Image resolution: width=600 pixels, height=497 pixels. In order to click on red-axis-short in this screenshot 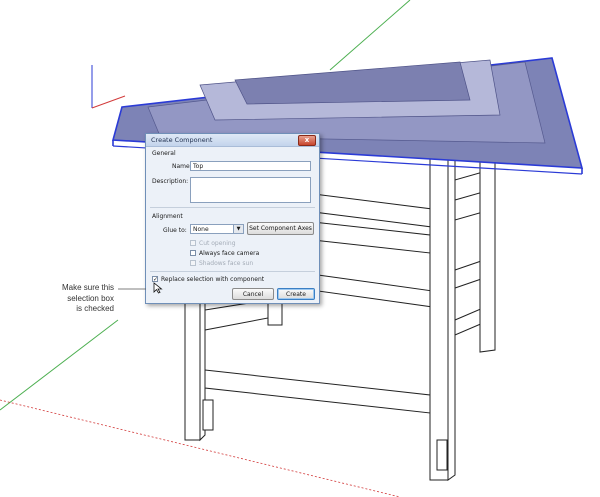, I will do `click(108, 102)`.